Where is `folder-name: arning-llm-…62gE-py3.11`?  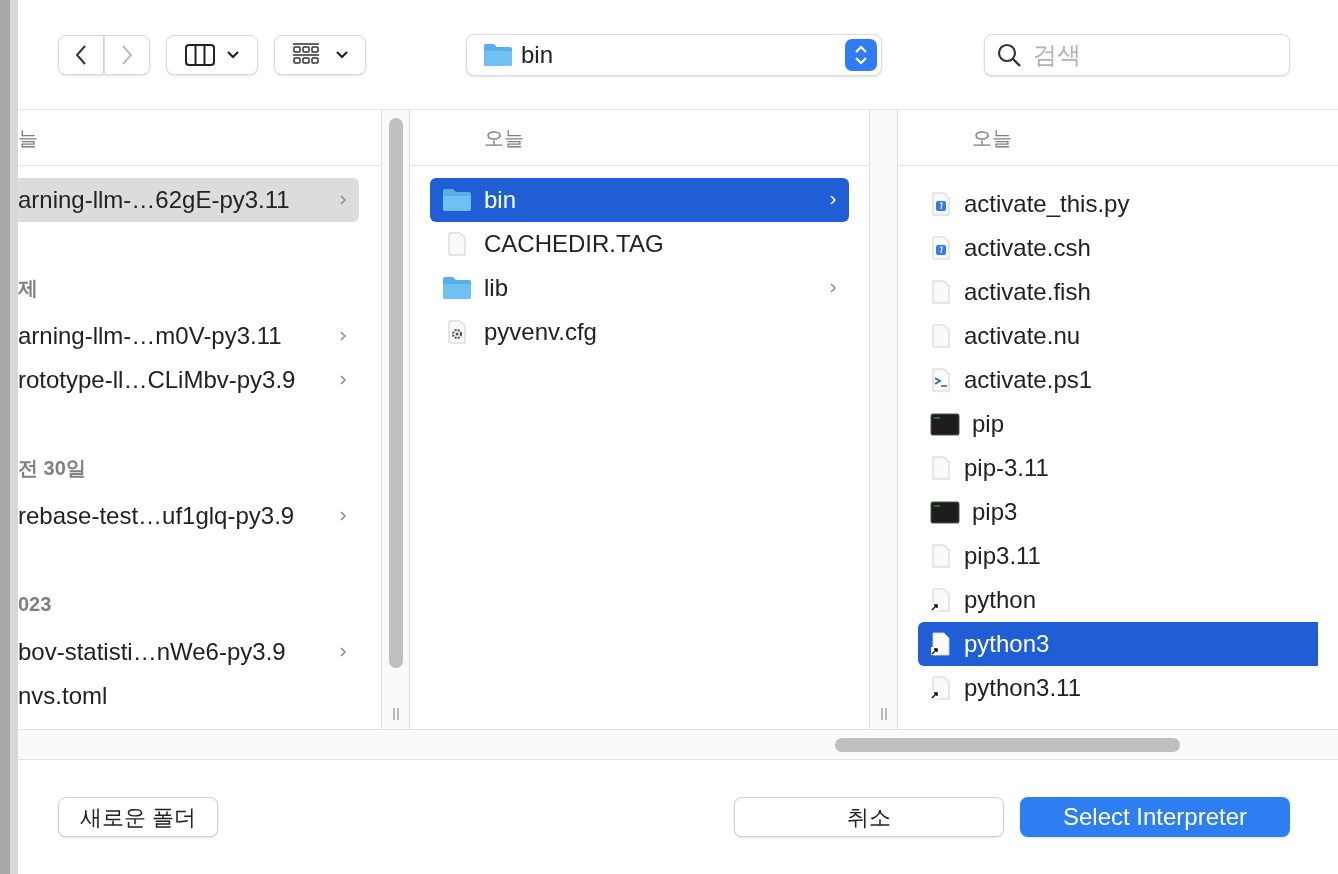
folder-name: arning-llm-…62gE-py3.11 is located at coordinates (154, 200).